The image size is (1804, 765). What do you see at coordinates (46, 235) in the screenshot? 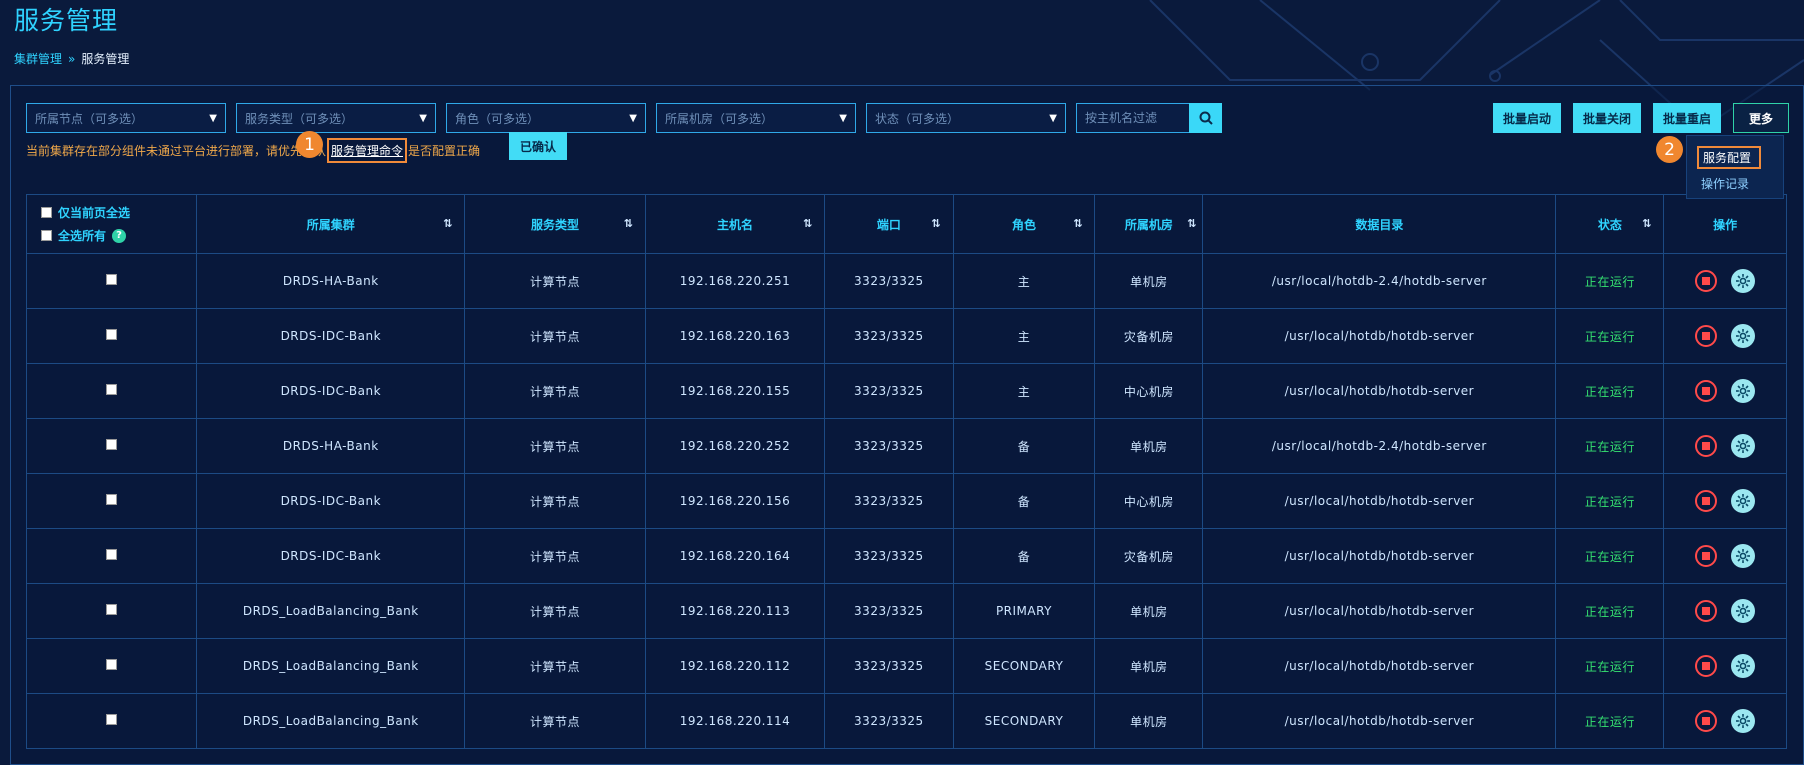
I see `select-all-checkbox` at bounding box center [46, 235].